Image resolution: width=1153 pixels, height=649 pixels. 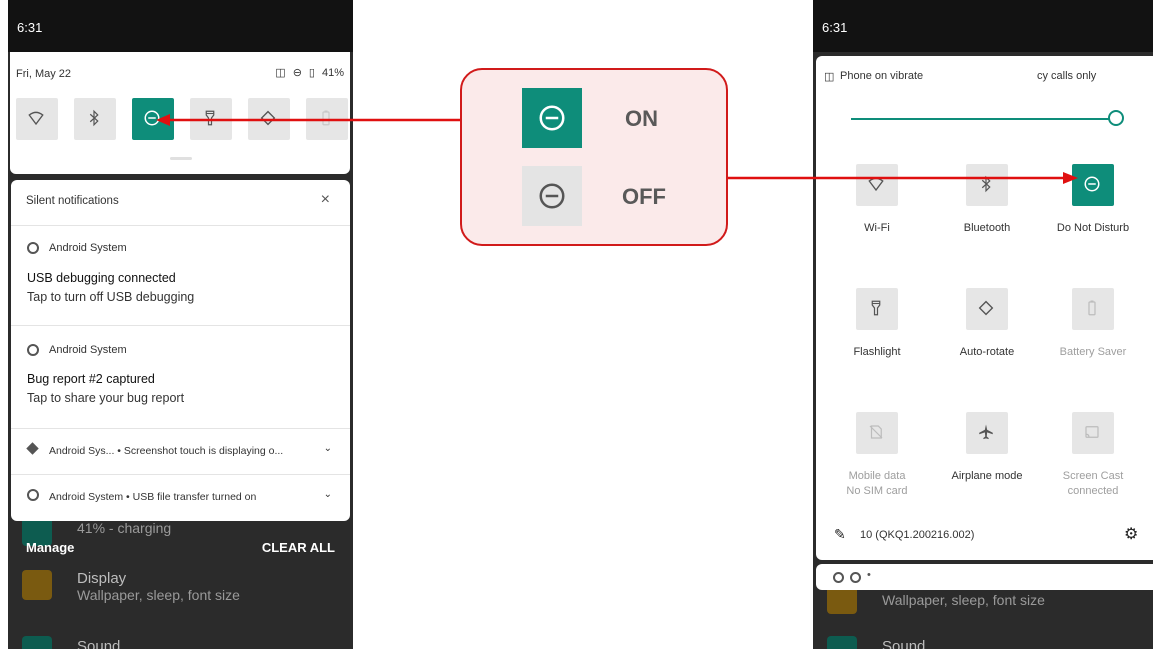 What do you see at coordinates (332, 72) in the screenshot?
I see `battery-percent: 41%` at bounding box center [332, 72].